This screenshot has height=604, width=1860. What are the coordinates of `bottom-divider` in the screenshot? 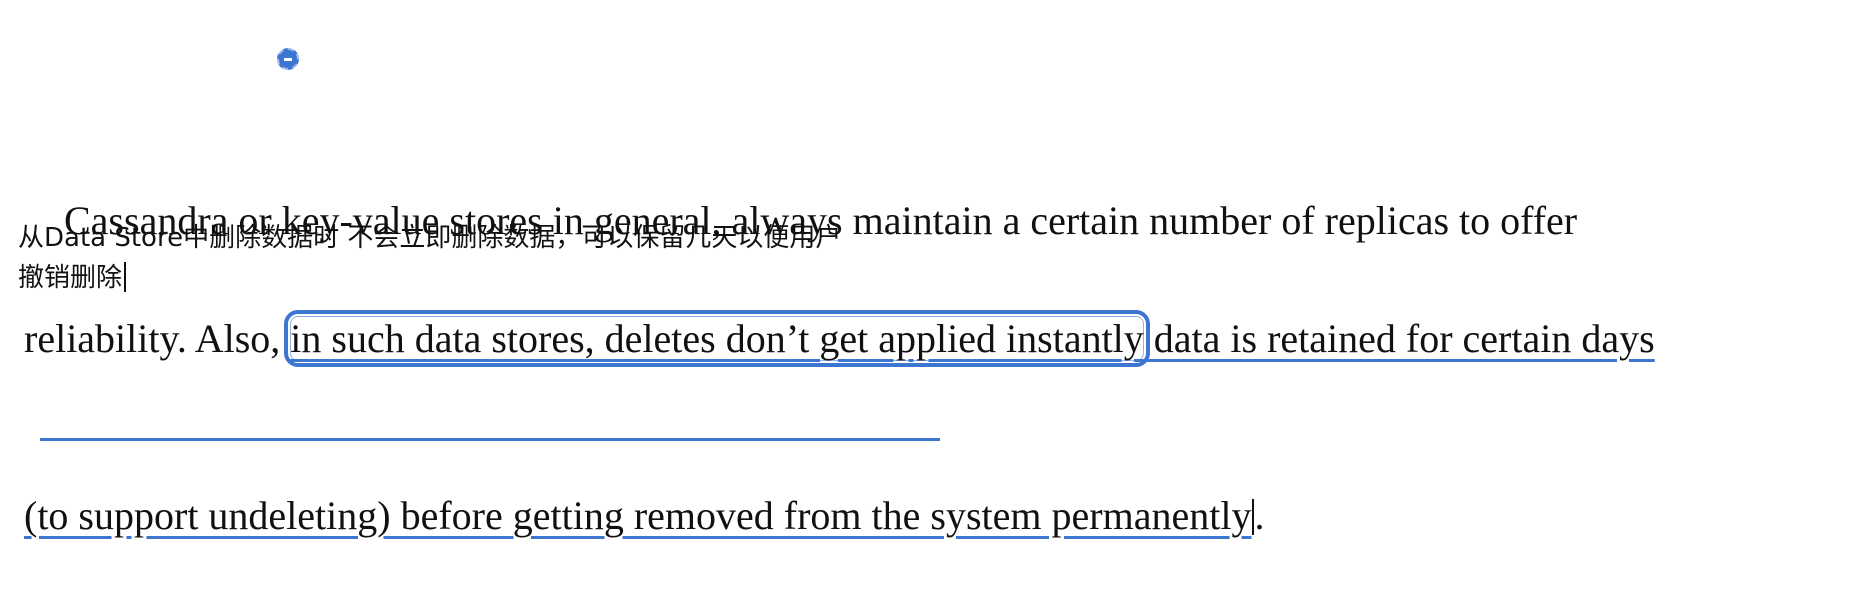 It's located at (490, 439).